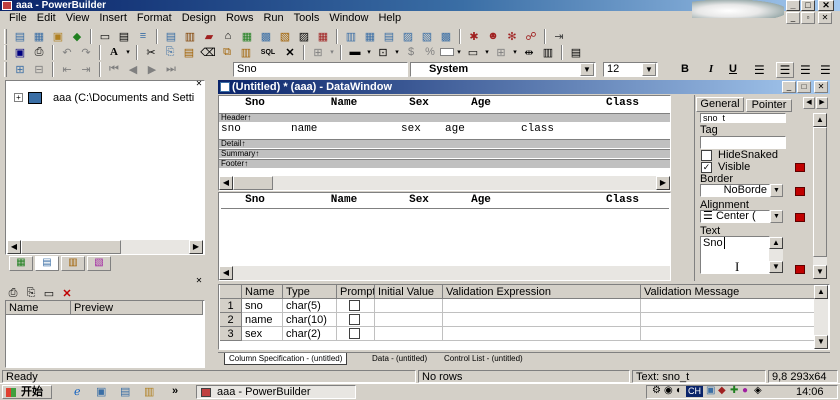 Image resolution: width=840 pixels, height=400 pixels. Describe the element at coordinates (444, 163) in the screenshot. I see `band-footer: Footer↑` at that location.